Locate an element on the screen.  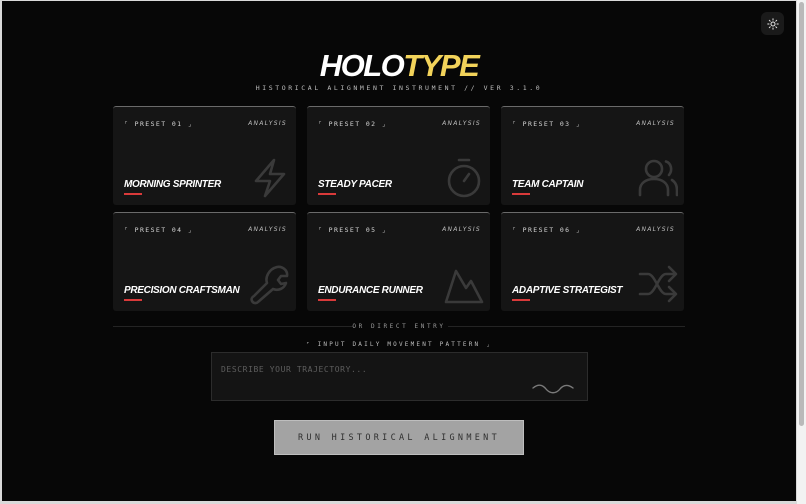
preset-tag: ⌜ PRESET 01 ⌟ is located at coordinates (159, 124).